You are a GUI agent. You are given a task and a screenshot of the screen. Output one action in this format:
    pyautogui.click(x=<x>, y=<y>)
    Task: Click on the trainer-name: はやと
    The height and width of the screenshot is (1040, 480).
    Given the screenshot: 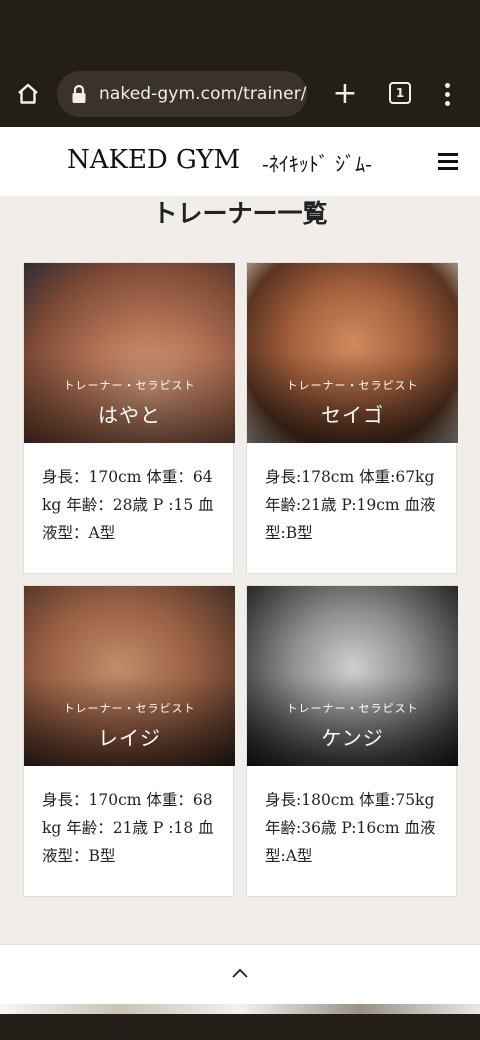 What is the action you would take?
    pyautogui.click(x=129, y=415)
    